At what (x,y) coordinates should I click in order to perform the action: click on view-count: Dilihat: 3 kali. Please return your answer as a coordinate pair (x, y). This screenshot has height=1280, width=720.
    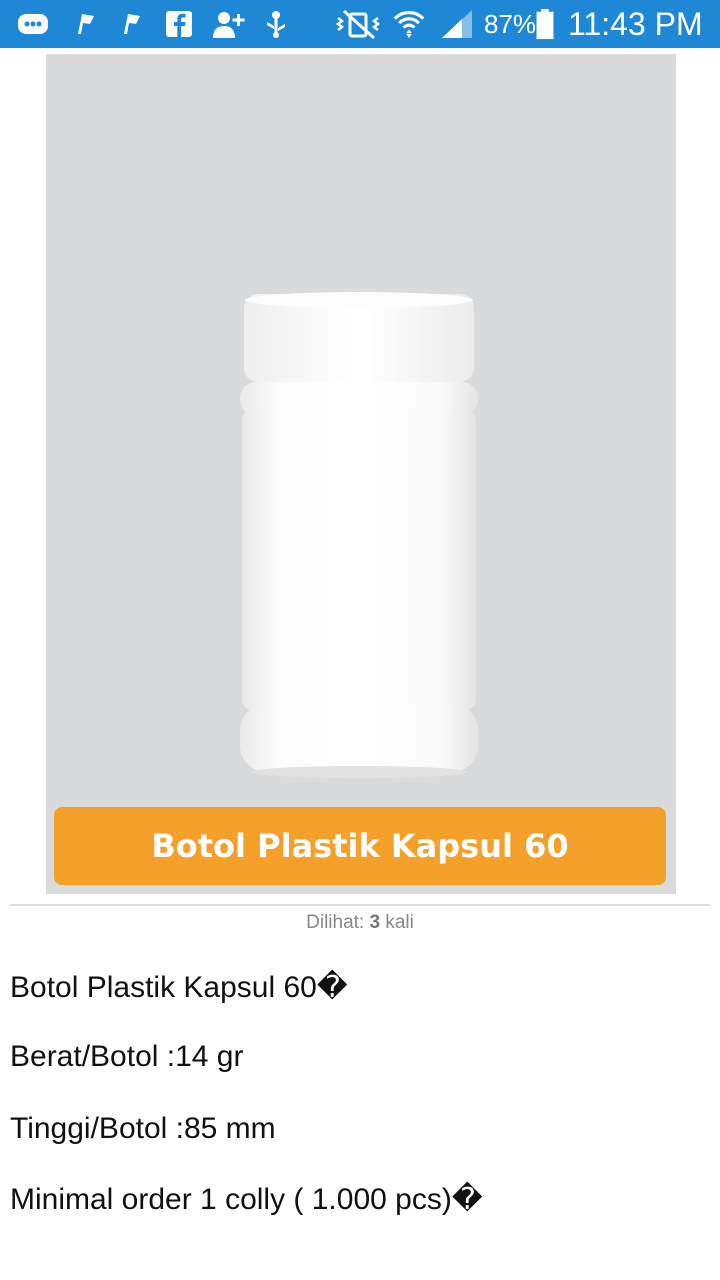
    Looking at the image, I should click on (360, 923).